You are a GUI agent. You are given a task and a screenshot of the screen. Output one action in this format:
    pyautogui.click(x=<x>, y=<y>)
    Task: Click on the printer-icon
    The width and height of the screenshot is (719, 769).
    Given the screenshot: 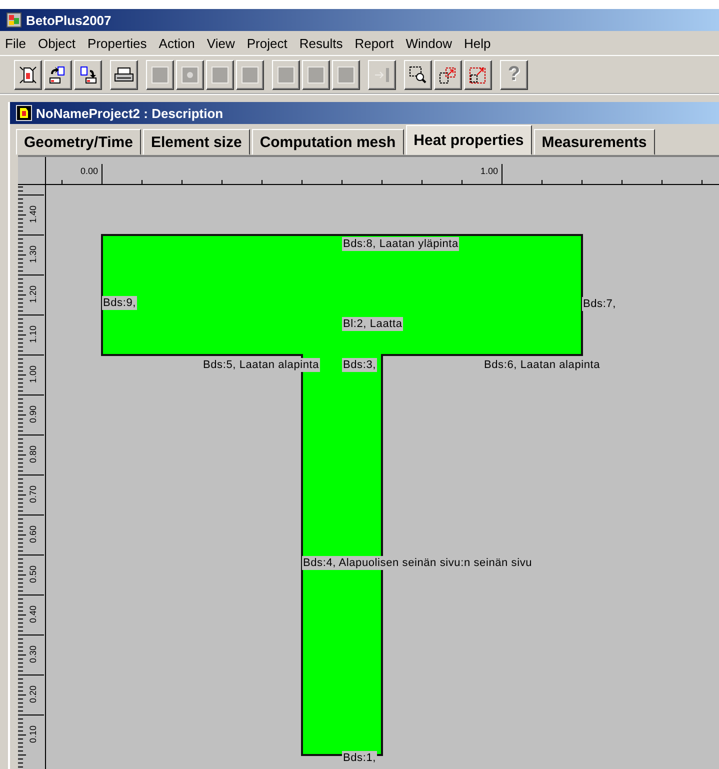 What is the action you would take?
    pyautogui.click(x=124, y=74)
    